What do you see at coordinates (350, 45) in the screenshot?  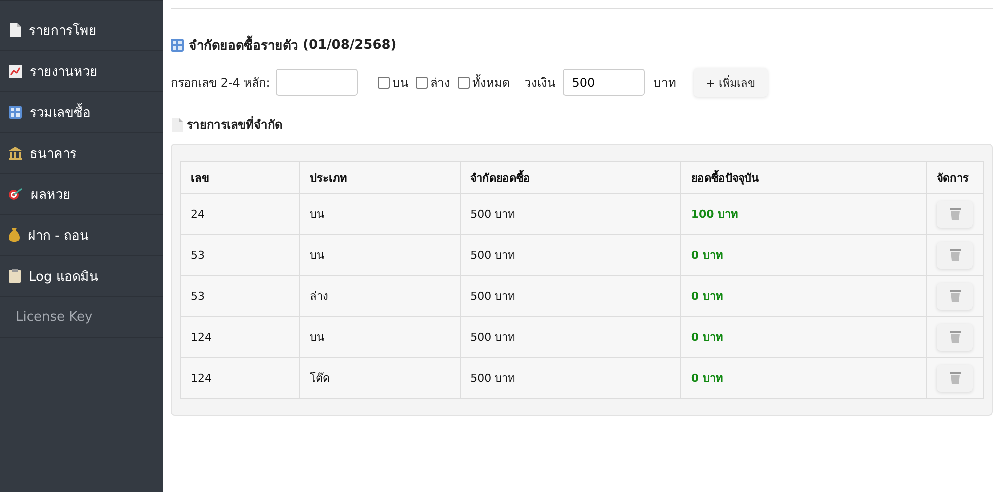 I see `date-text: (01/08/2568)` at bounding box center [350, 45].